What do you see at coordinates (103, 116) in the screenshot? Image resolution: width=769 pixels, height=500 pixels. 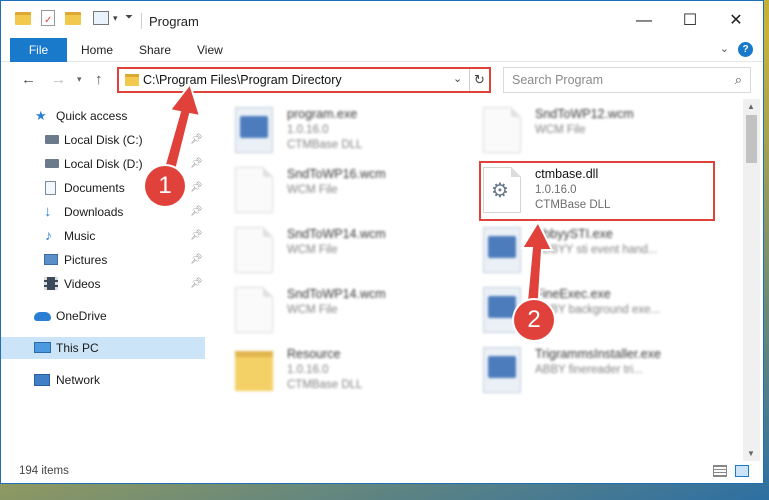 I see `sidebar-item-quick-access: ★ Quick access` at bounding box center [103, 116].